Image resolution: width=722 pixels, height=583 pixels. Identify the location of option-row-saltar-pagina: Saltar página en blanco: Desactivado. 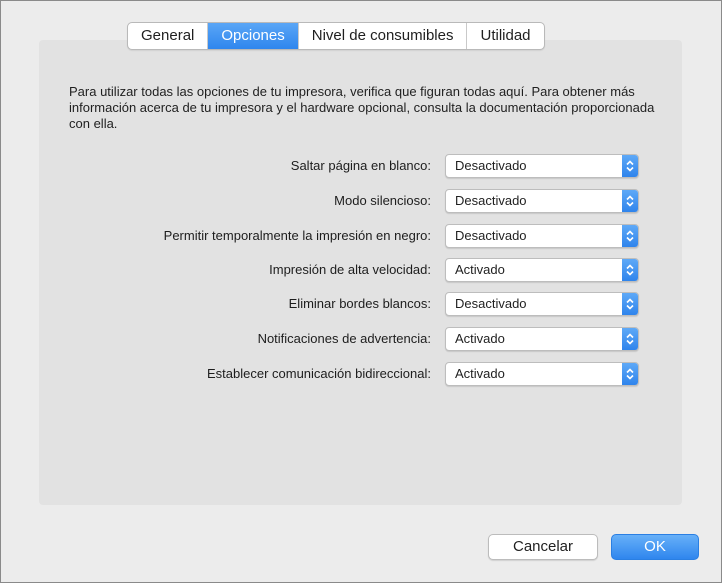
(349, 166).